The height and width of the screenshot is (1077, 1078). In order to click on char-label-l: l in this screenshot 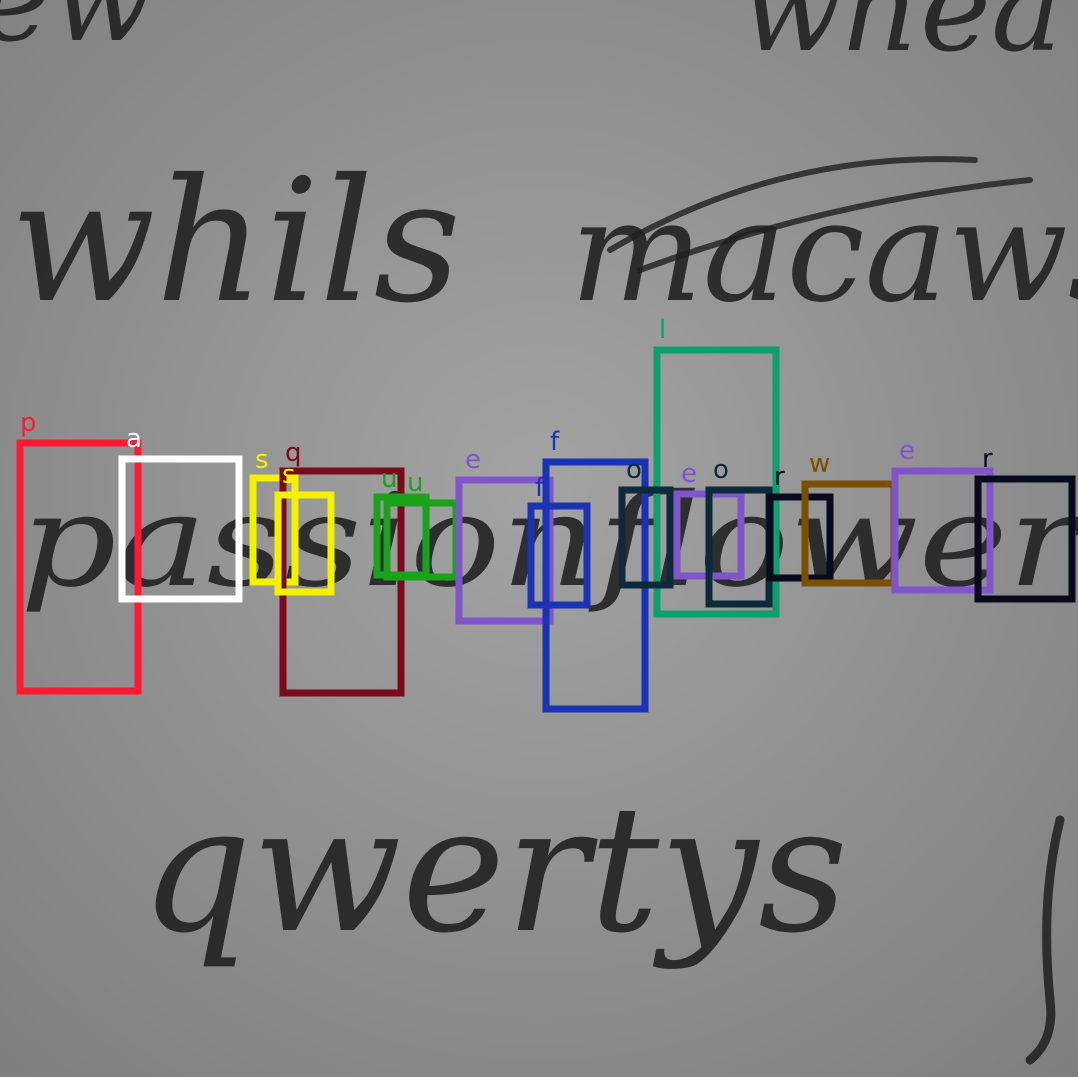, I will do `click(662, 330)`.